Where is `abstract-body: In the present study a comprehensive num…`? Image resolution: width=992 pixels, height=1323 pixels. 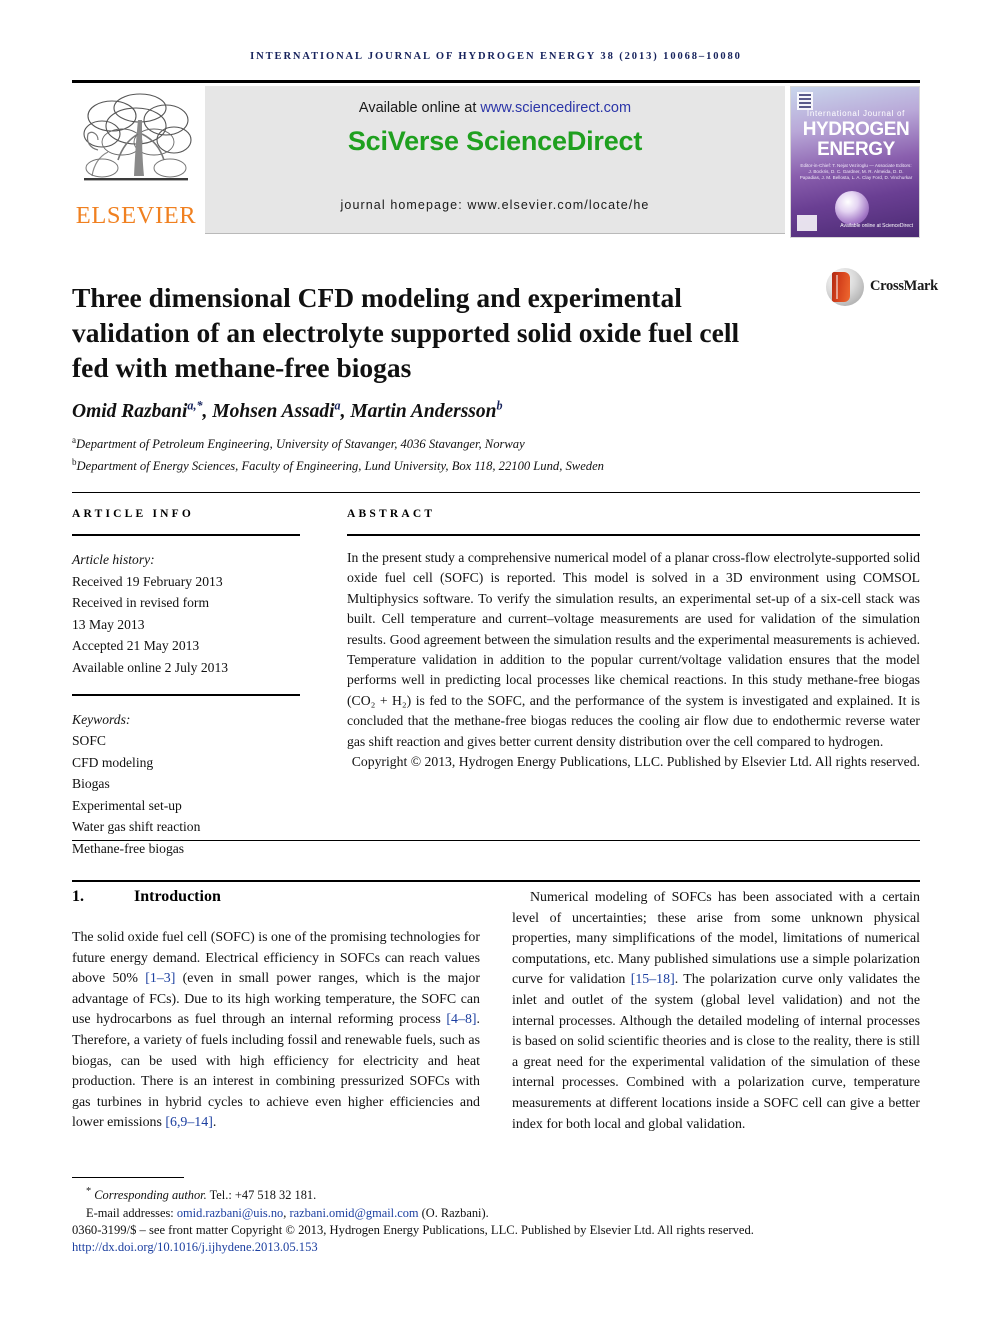
abstract-body: In the present study a comprehensive num… is located at coordinates (633, 649).